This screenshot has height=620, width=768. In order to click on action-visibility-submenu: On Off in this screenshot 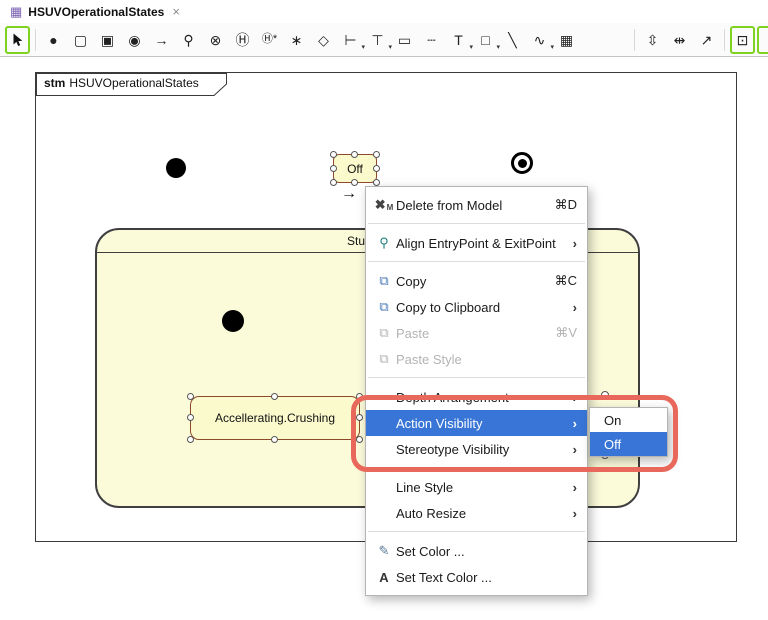, I will do `click(628, 432)`.